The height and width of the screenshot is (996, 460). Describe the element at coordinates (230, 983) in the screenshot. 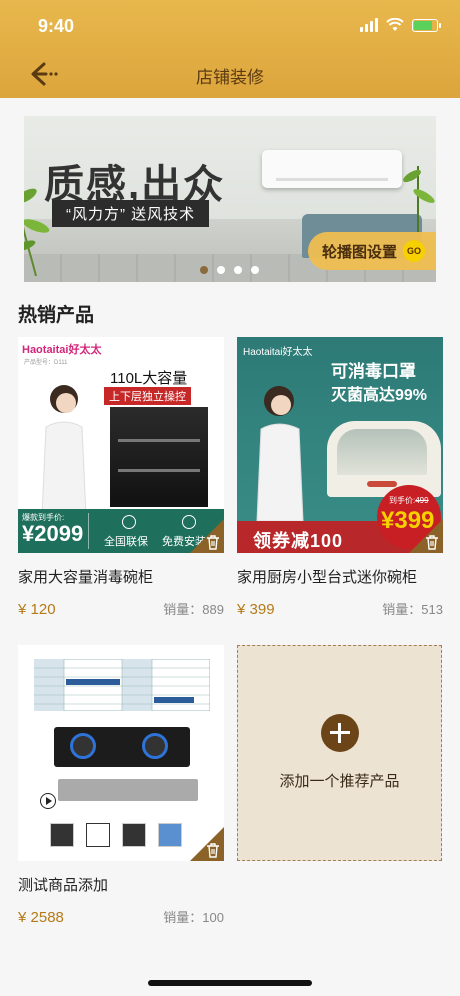

I see `home-indicator` at that location.